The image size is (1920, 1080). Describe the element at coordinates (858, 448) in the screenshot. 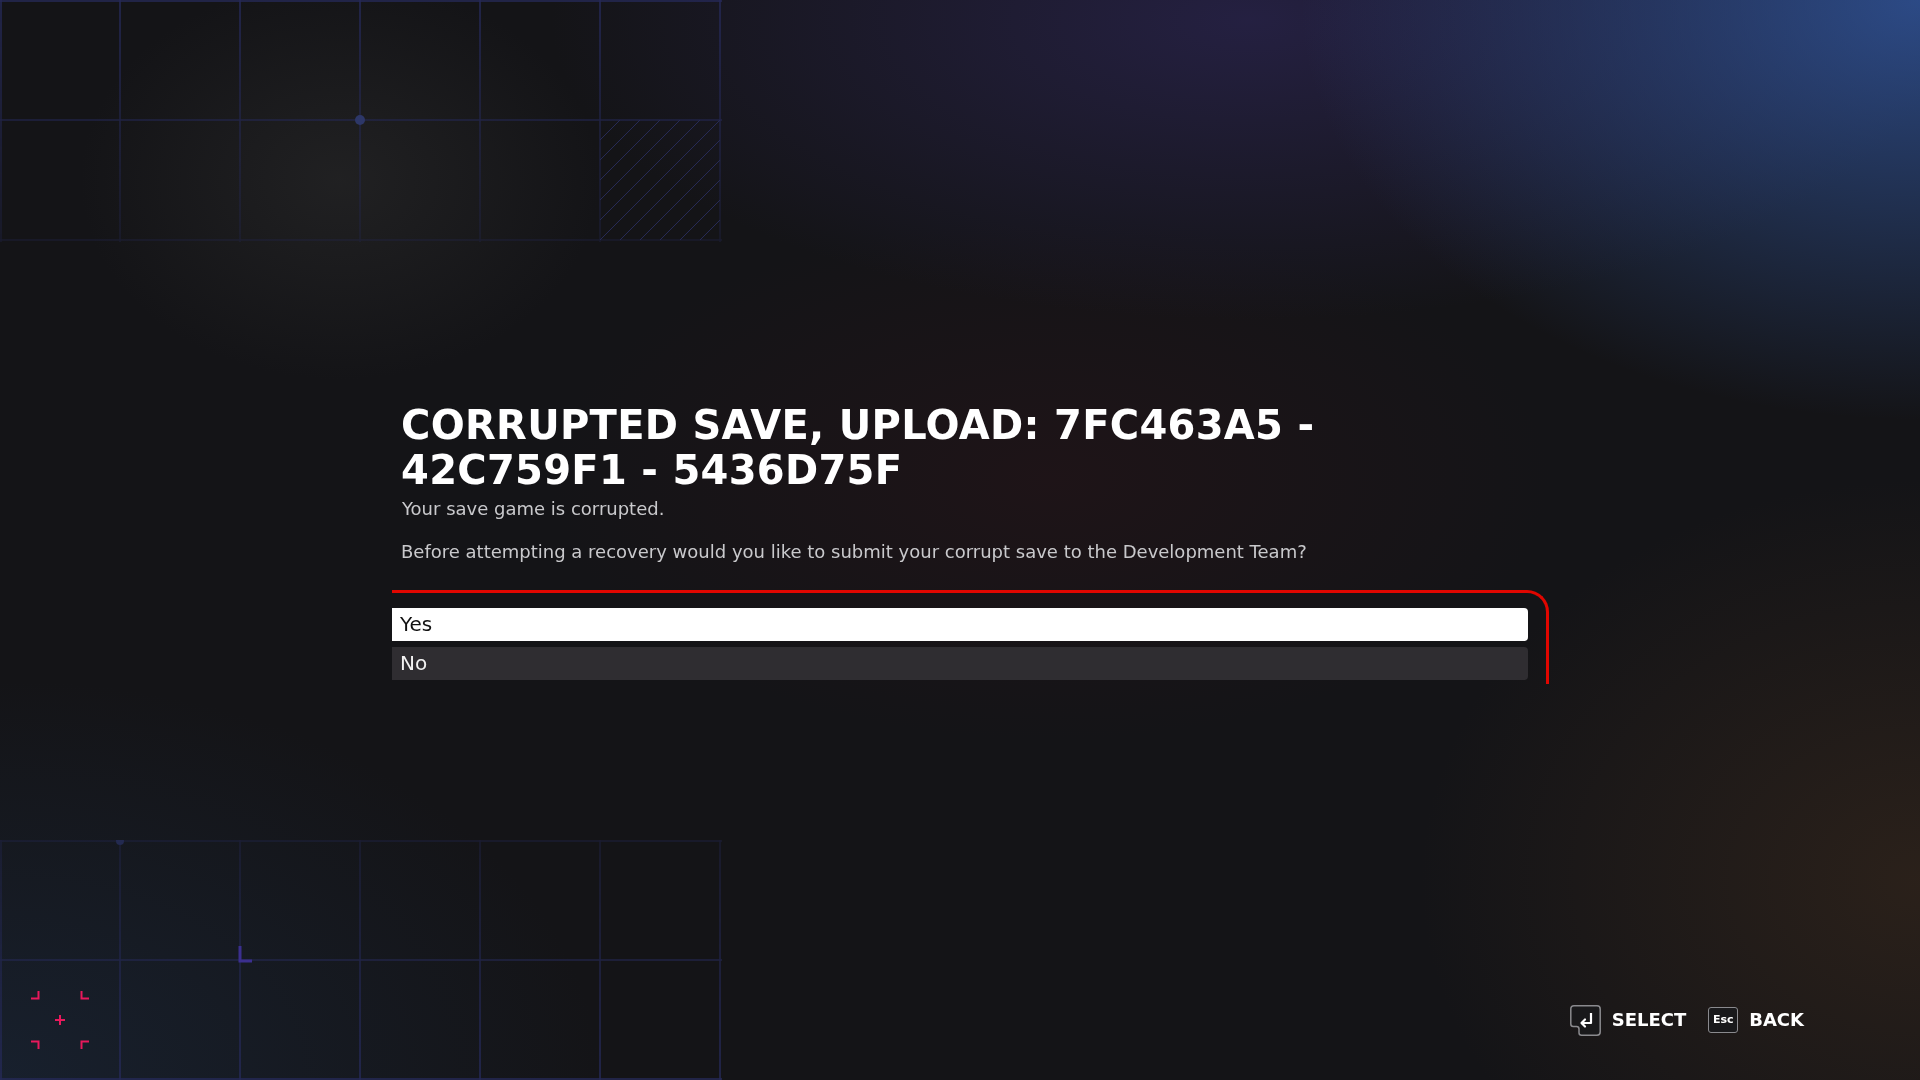

I see `dialog-title: CORRUPTED SAVE, UPLOAD: 7FC463A5 - 42C759F1 - 5436D75F` at that location.